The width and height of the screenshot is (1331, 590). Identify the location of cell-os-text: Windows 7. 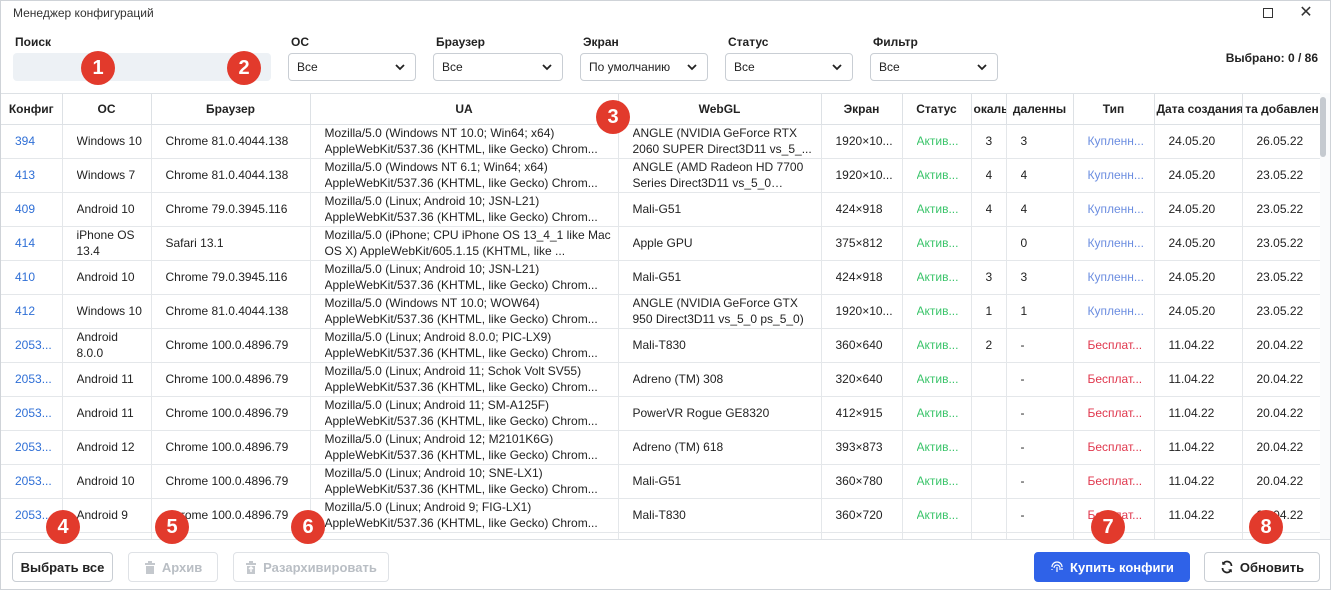
(106, 175).